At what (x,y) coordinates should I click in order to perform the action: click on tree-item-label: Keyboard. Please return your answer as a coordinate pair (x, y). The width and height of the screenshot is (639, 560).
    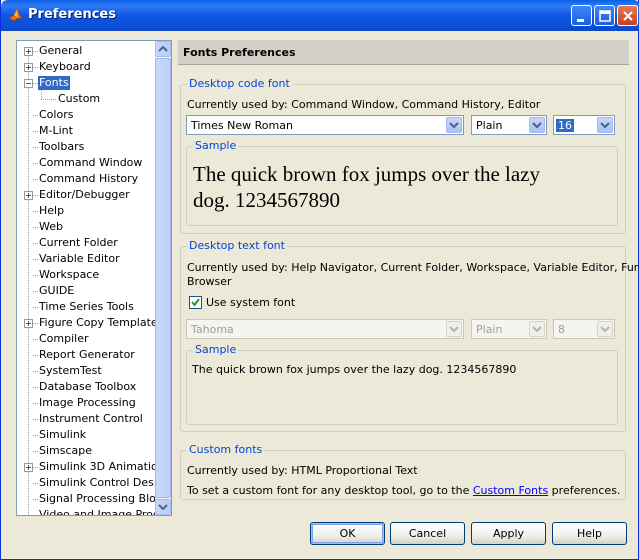
    Looking at the image, I should click on (65, 66).